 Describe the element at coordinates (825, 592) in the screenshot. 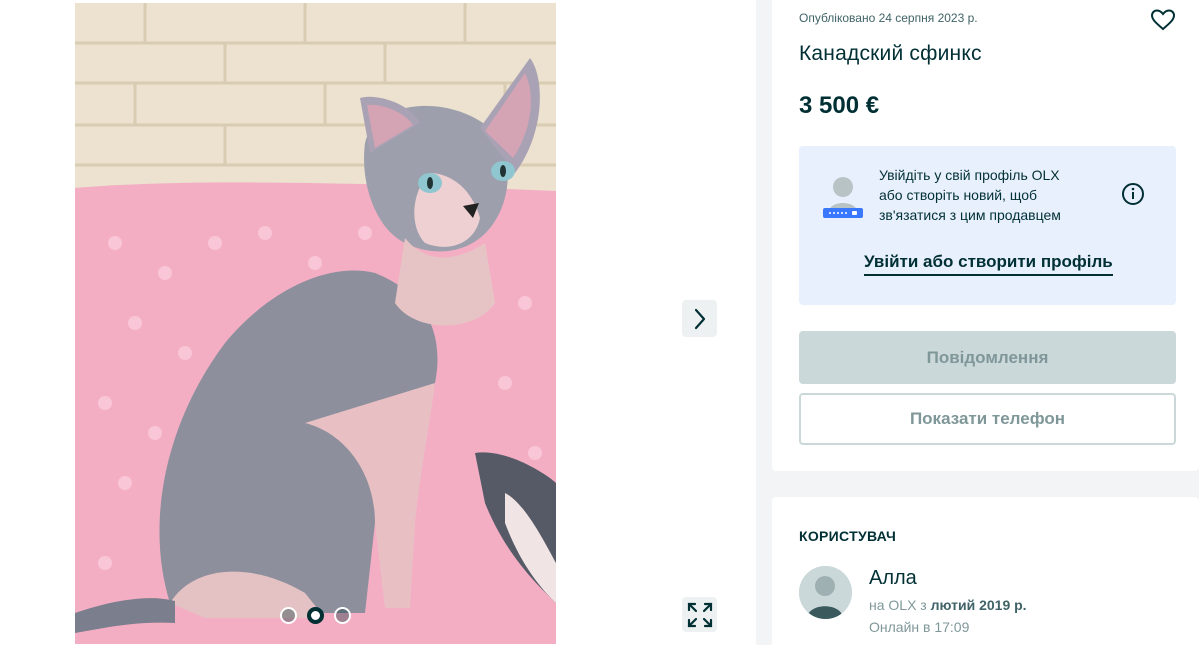

I see `avatar` at that location.